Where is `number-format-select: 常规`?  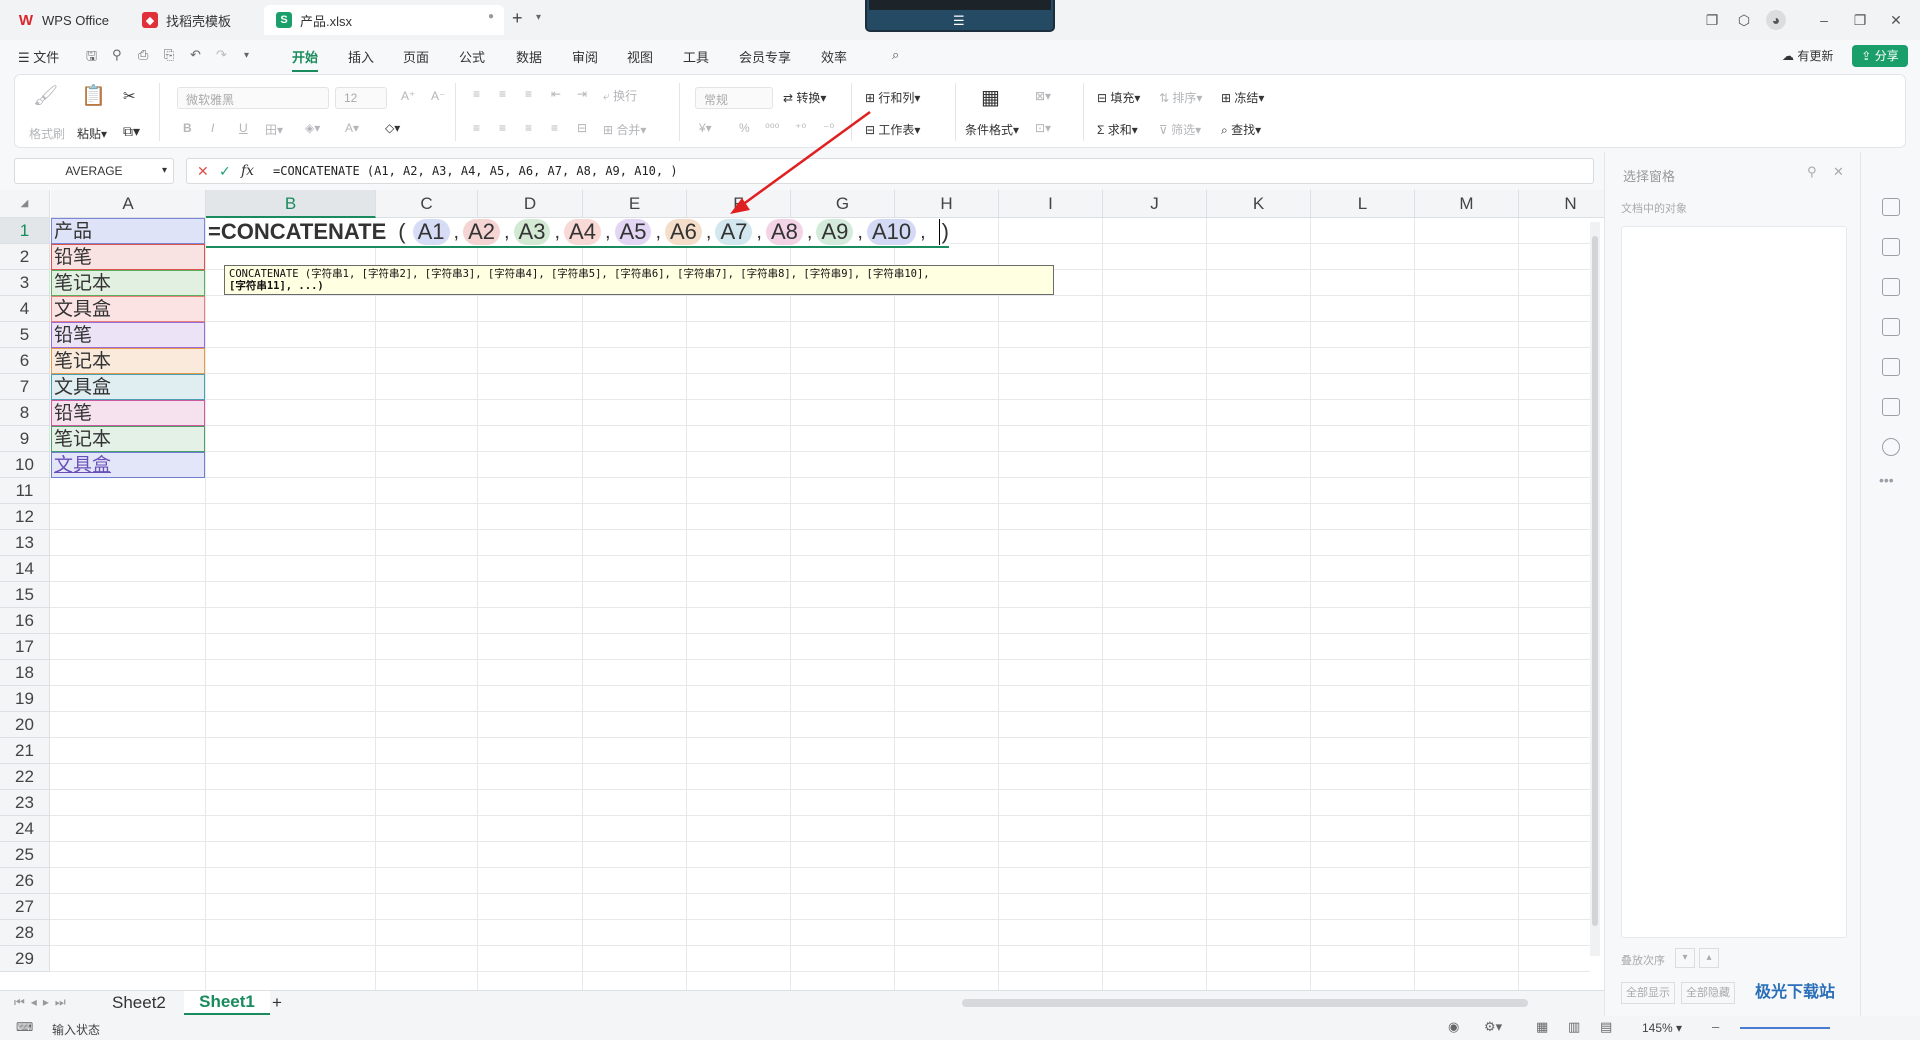 number-format-select: 常规 is located at coordinates (734, 98).